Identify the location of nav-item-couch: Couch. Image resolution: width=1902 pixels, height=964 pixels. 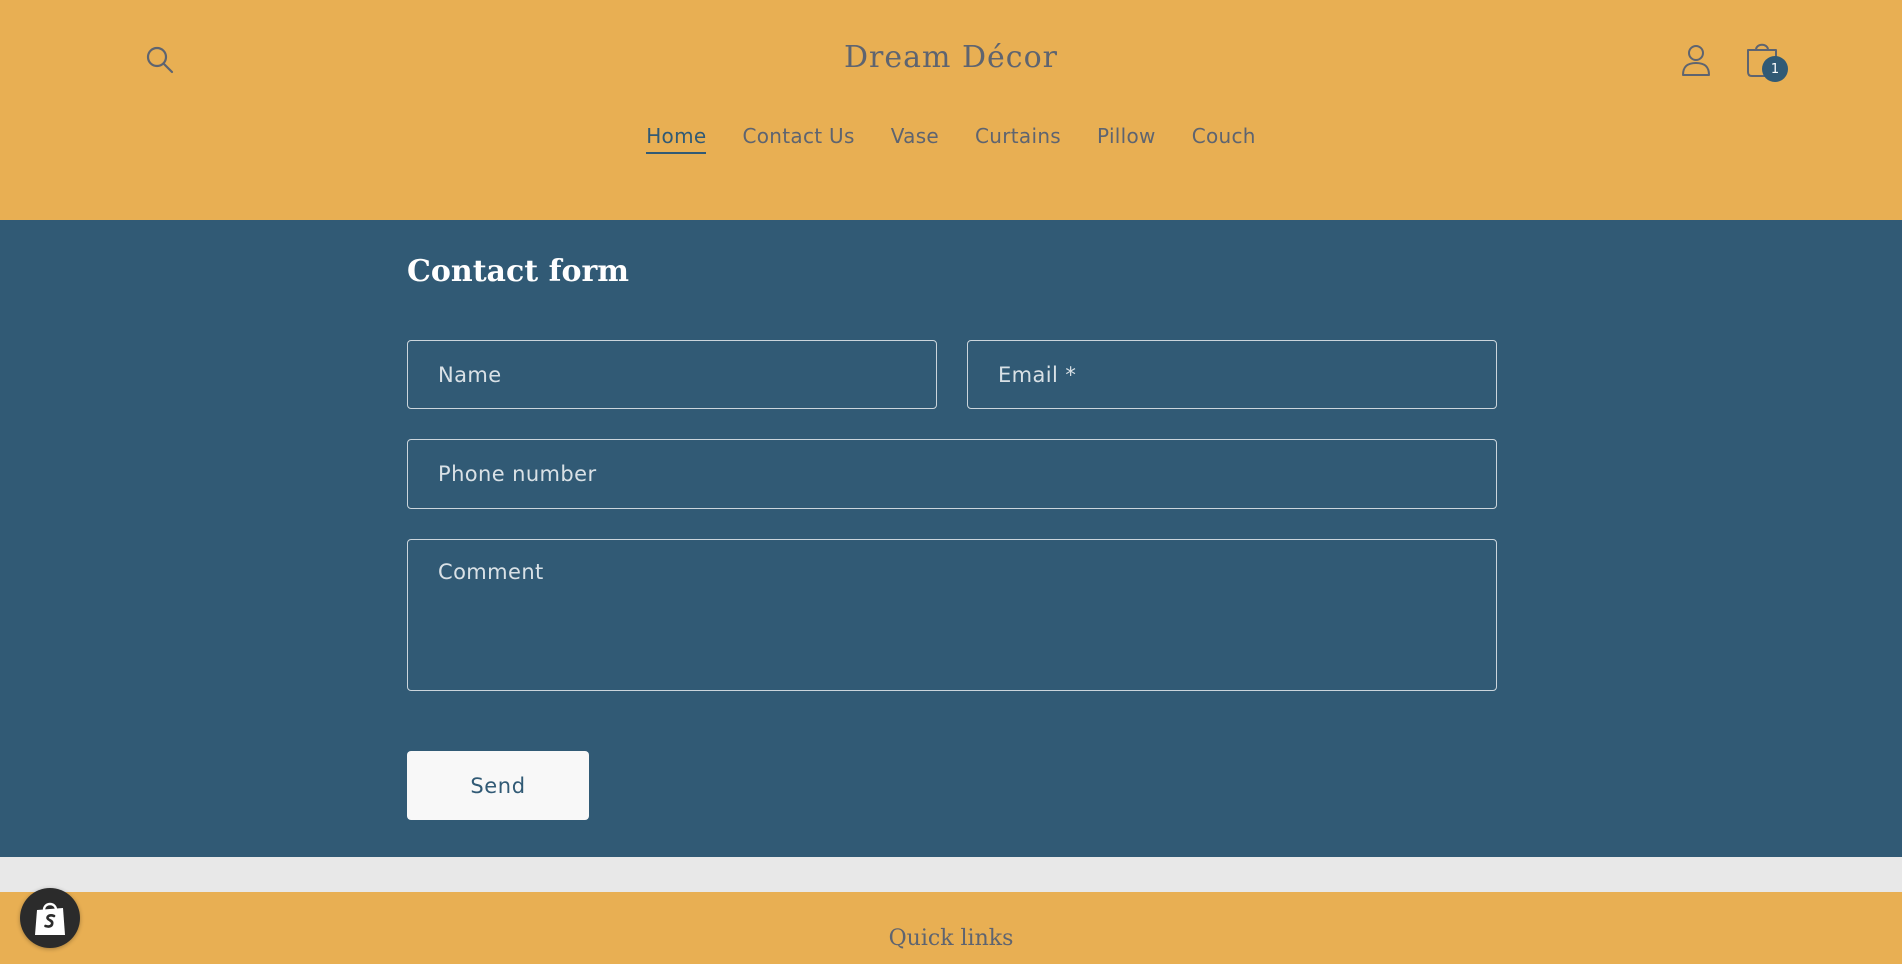
(1224, 139).